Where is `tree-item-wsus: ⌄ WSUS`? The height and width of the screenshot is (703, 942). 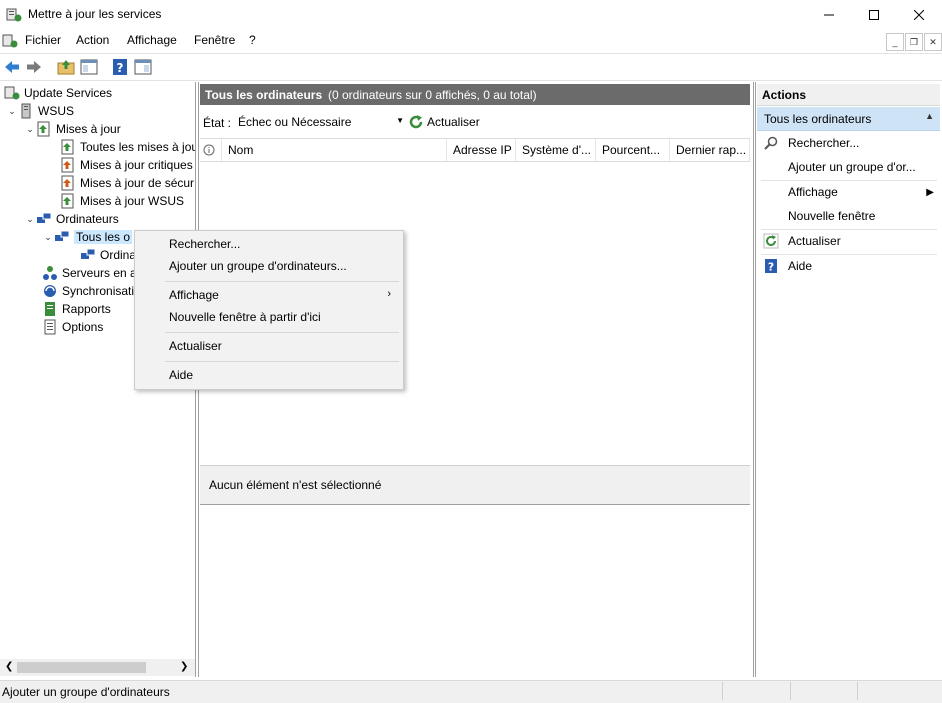
tree-item-wsus: ⌄ WSUS is located at coordinates (40, 111).